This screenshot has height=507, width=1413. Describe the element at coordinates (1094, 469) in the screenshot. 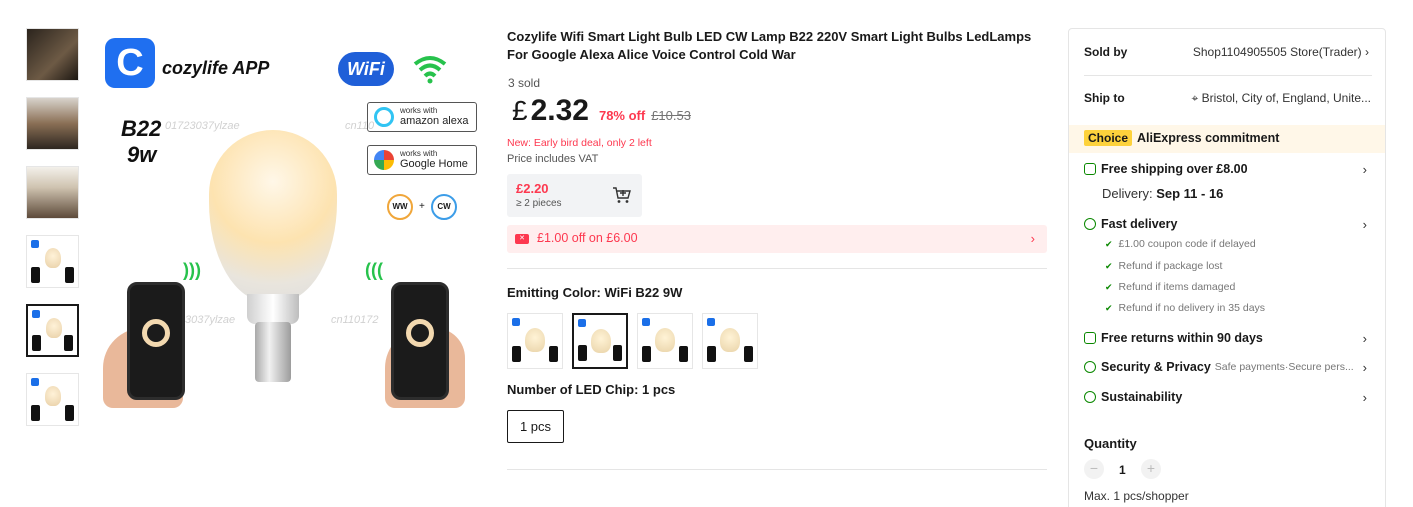

I see `quantity-decrease-button: −` at that location.